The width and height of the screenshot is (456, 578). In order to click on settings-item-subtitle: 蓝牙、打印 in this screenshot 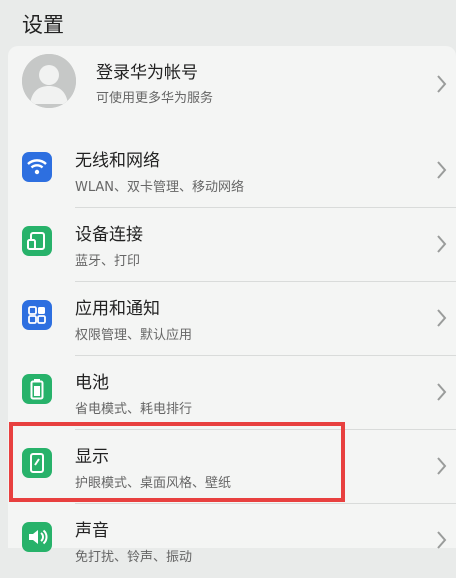, I will do `click(108, 261)`.